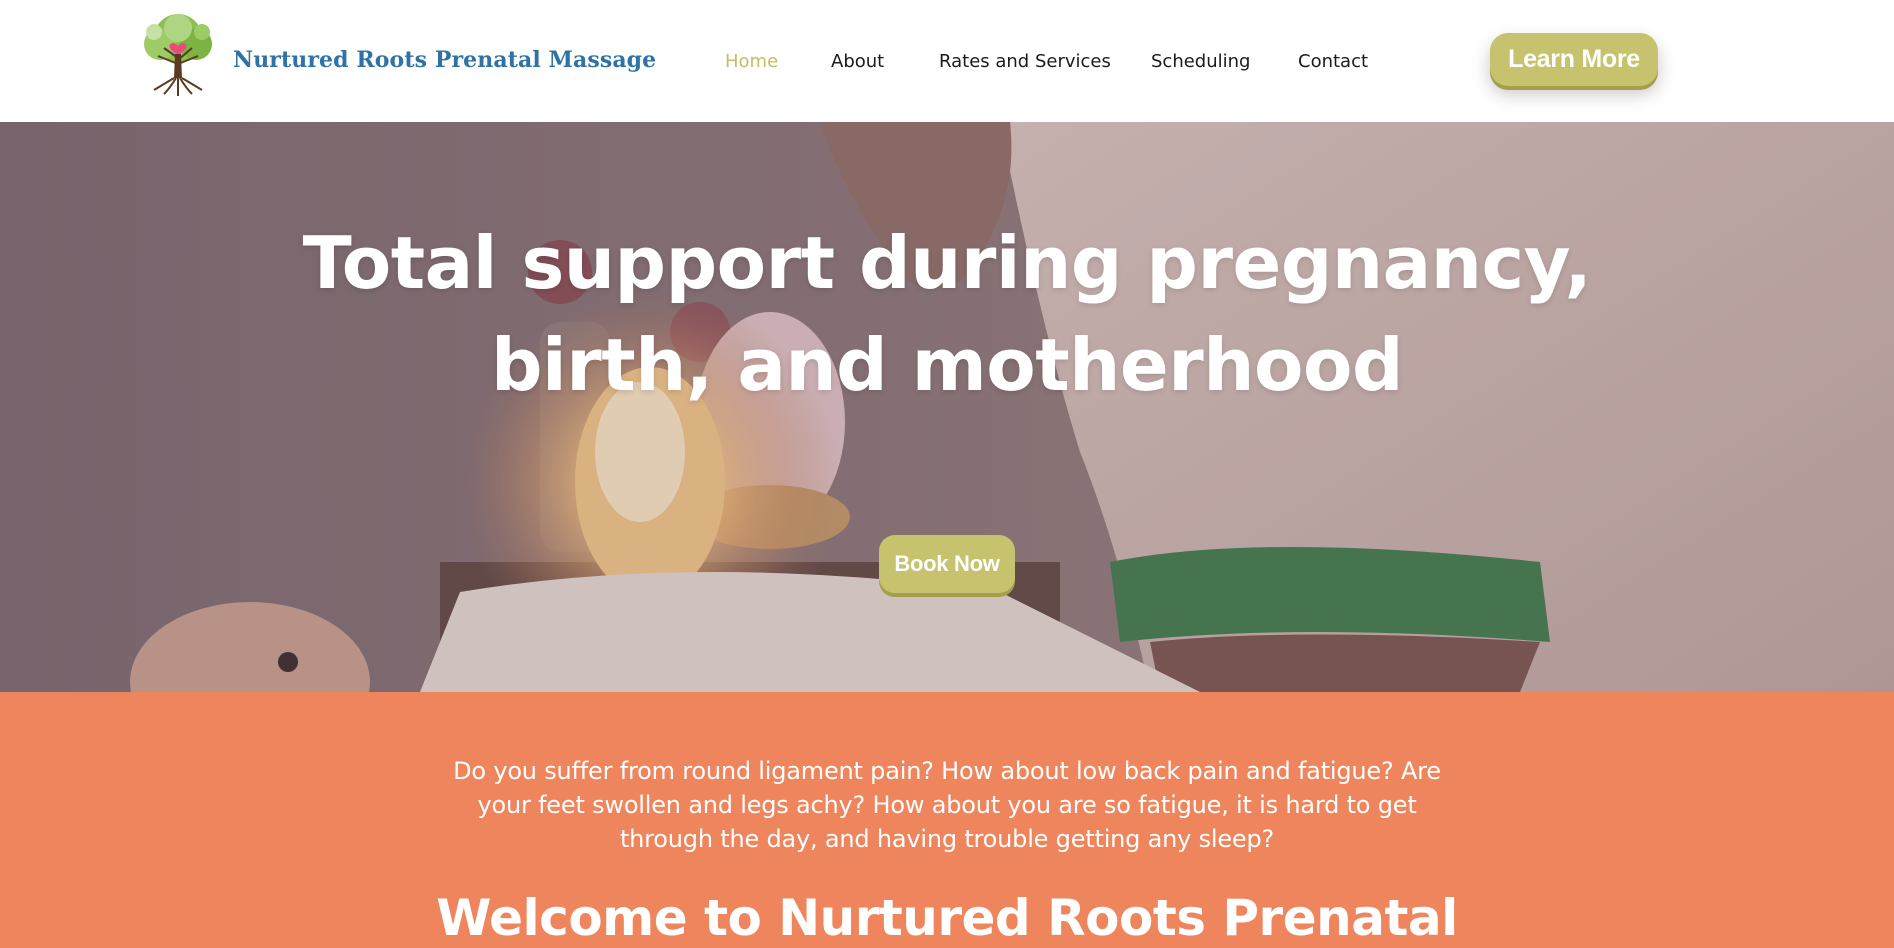  Describe the element at coordinates (178, 54) in the screenshot. I see `tree-logo-icon` at that location.